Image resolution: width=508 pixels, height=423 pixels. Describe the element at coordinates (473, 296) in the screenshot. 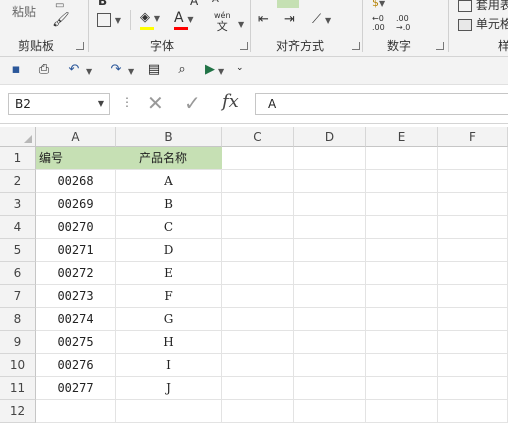

I see `cell-f7` at that location.